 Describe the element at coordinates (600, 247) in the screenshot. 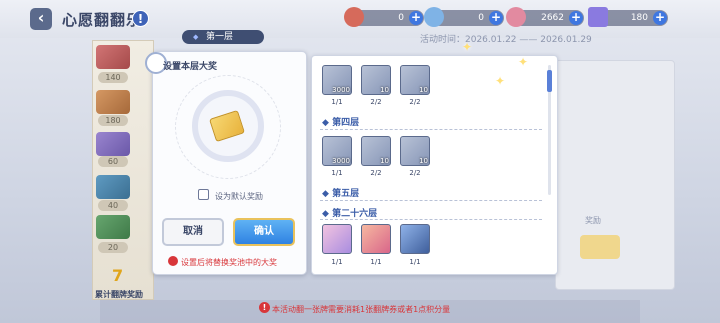

I see `background-panel-button` at that location.